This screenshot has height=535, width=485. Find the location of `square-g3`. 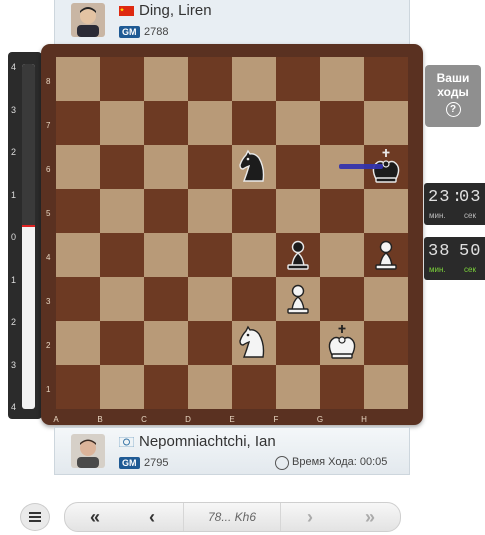

square-g3 is located at coordinates (342, 299).